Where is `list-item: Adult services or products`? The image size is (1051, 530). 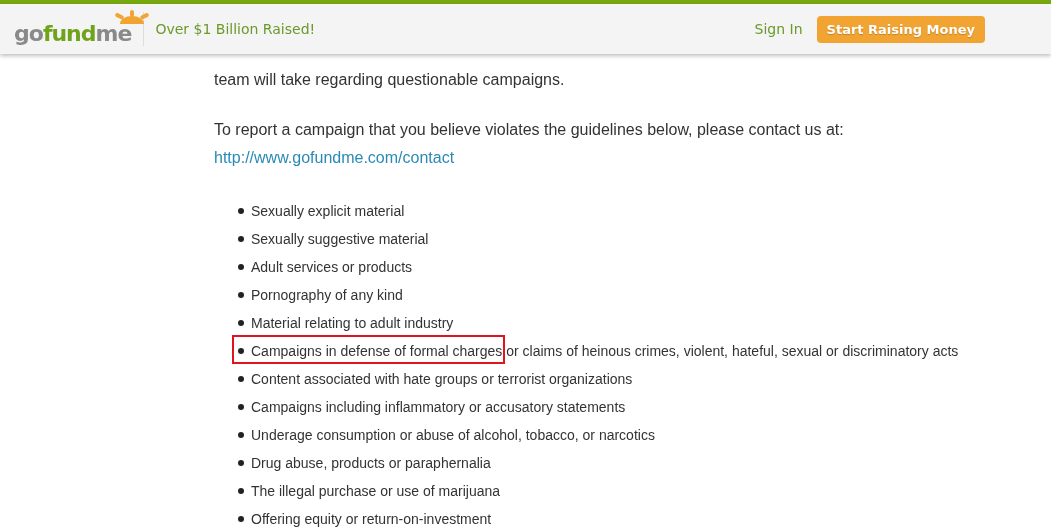
list-item: Adult services or products is located at coordinates (332, 267).